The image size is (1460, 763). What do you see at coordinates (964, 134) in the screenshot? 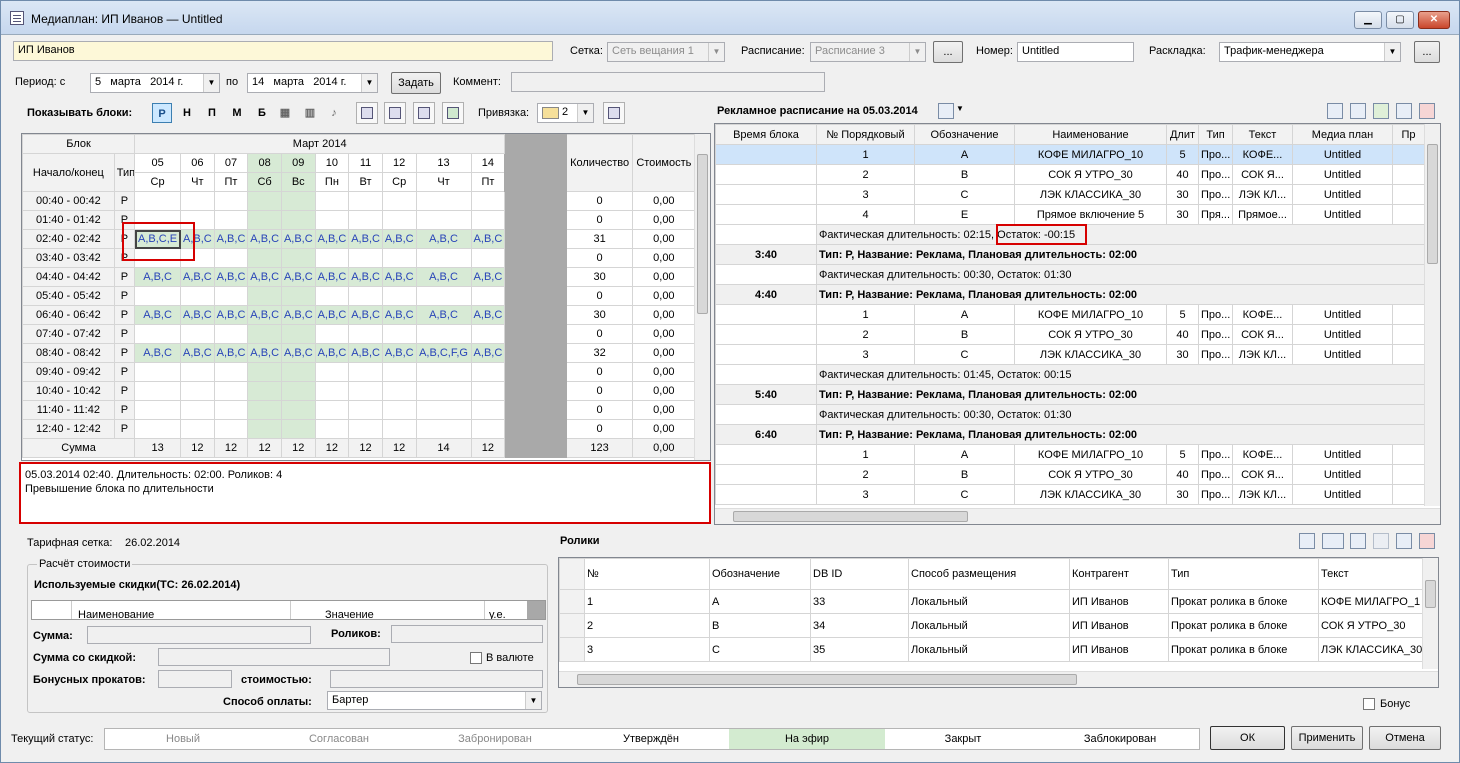
I see `ad-column-header: Обозначение` at bounding box center [964, 134].